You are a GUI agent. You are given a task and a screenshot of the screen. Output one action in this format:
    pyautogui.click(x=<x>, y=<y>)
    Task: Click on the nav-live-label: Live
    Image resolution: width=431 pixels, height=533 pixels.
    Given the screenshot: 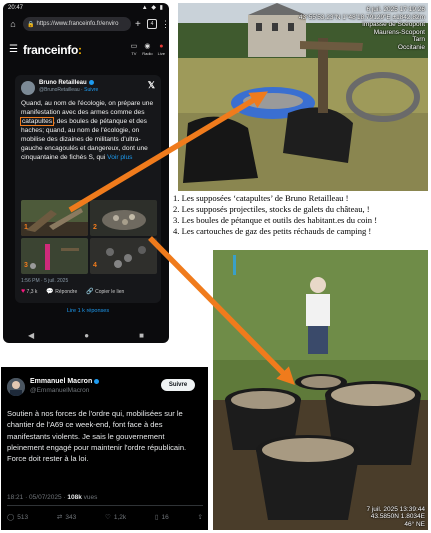 What is the action you would take?
    pyautogui.click(x=161, y=53)
    